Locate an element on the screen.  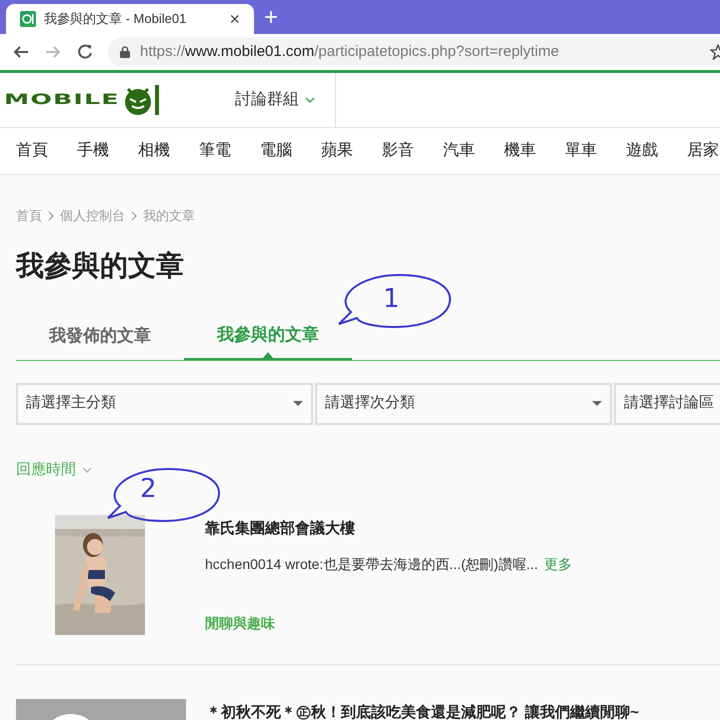
nav-link: 筆電 is located at coordinates (215, 151).